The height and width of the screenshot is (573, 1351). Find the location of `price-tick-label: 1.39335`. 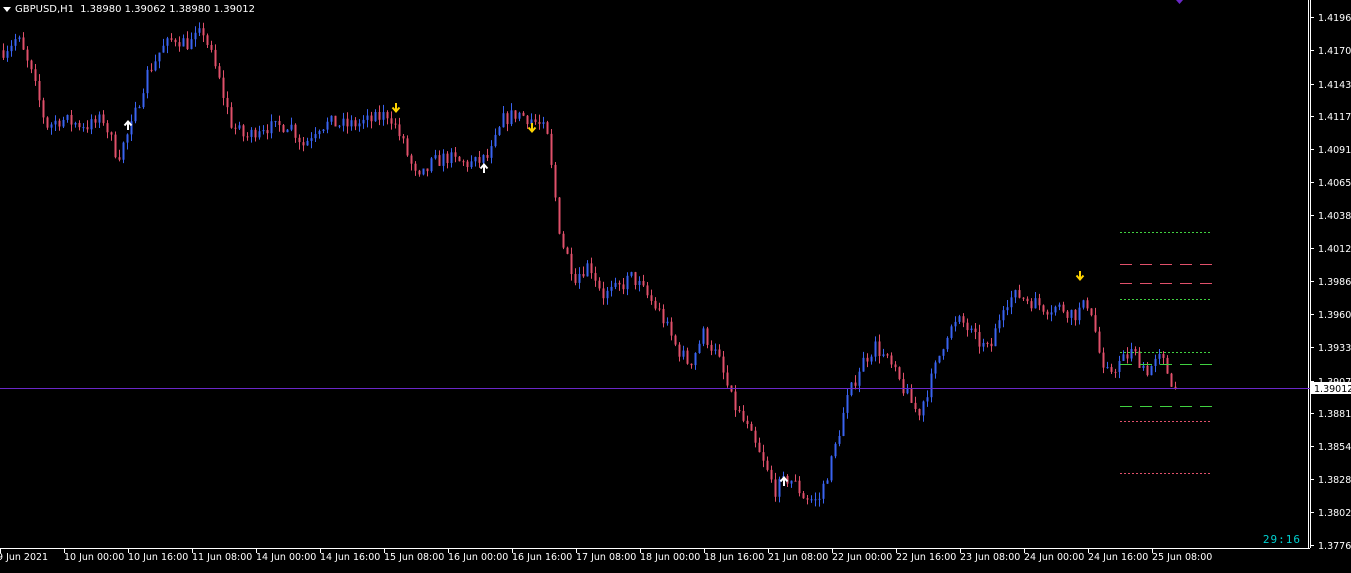

price-tick-label: 1.39335 is located at coordinates (1334, 348).